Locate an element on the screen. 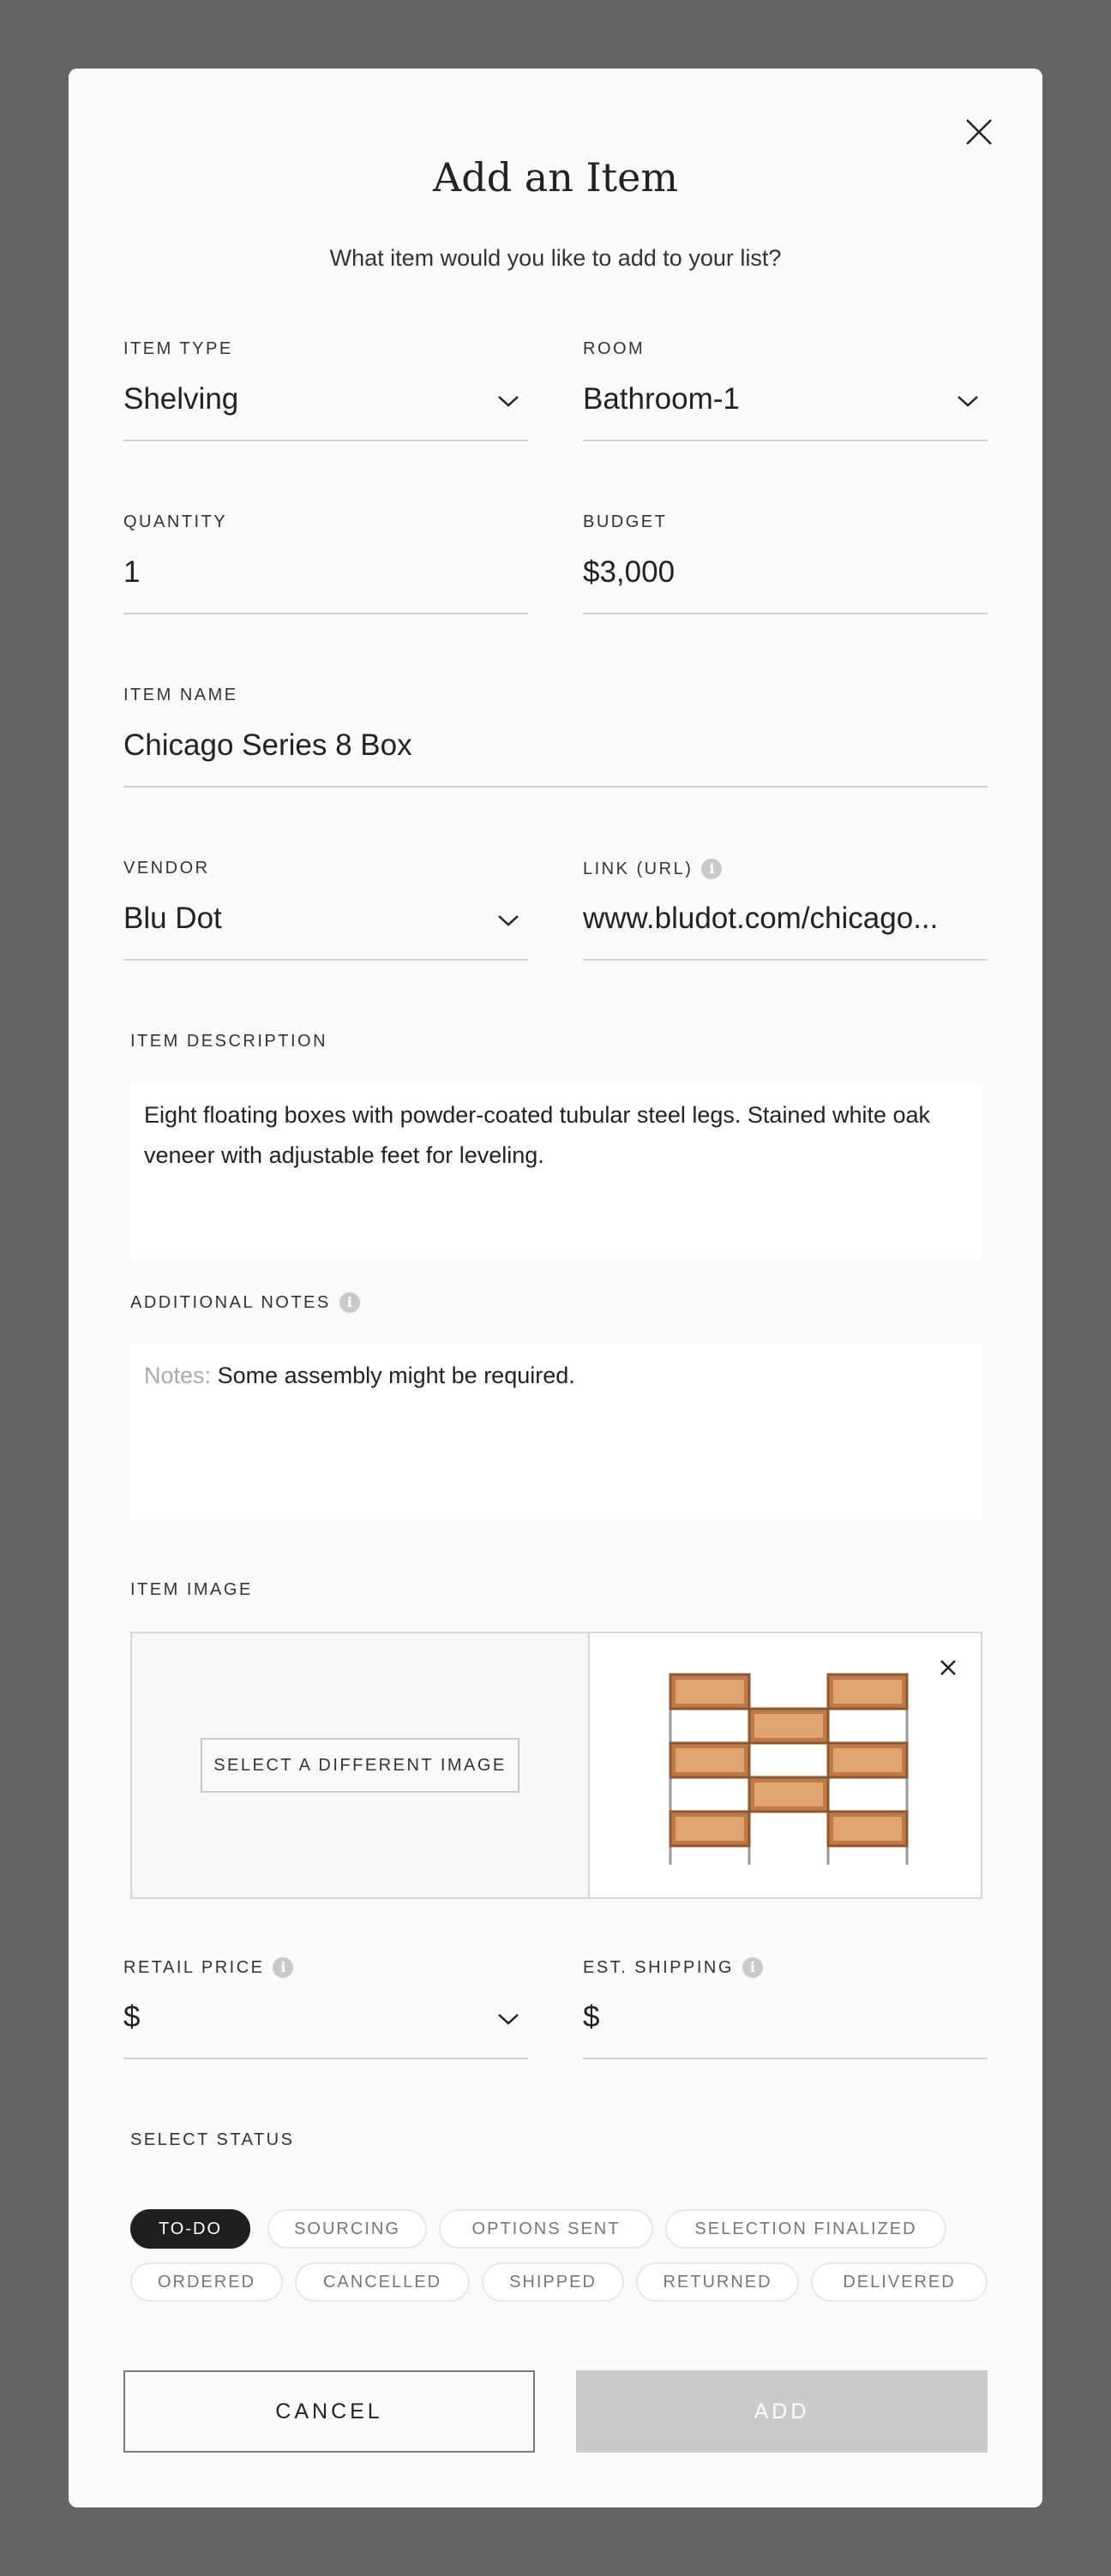 Image resolution: width=1111 pixels, height=2576 pixels. select-different-image-button: SELECT A DIFFERENT IMAGE is located at coordinates (360, 1765).